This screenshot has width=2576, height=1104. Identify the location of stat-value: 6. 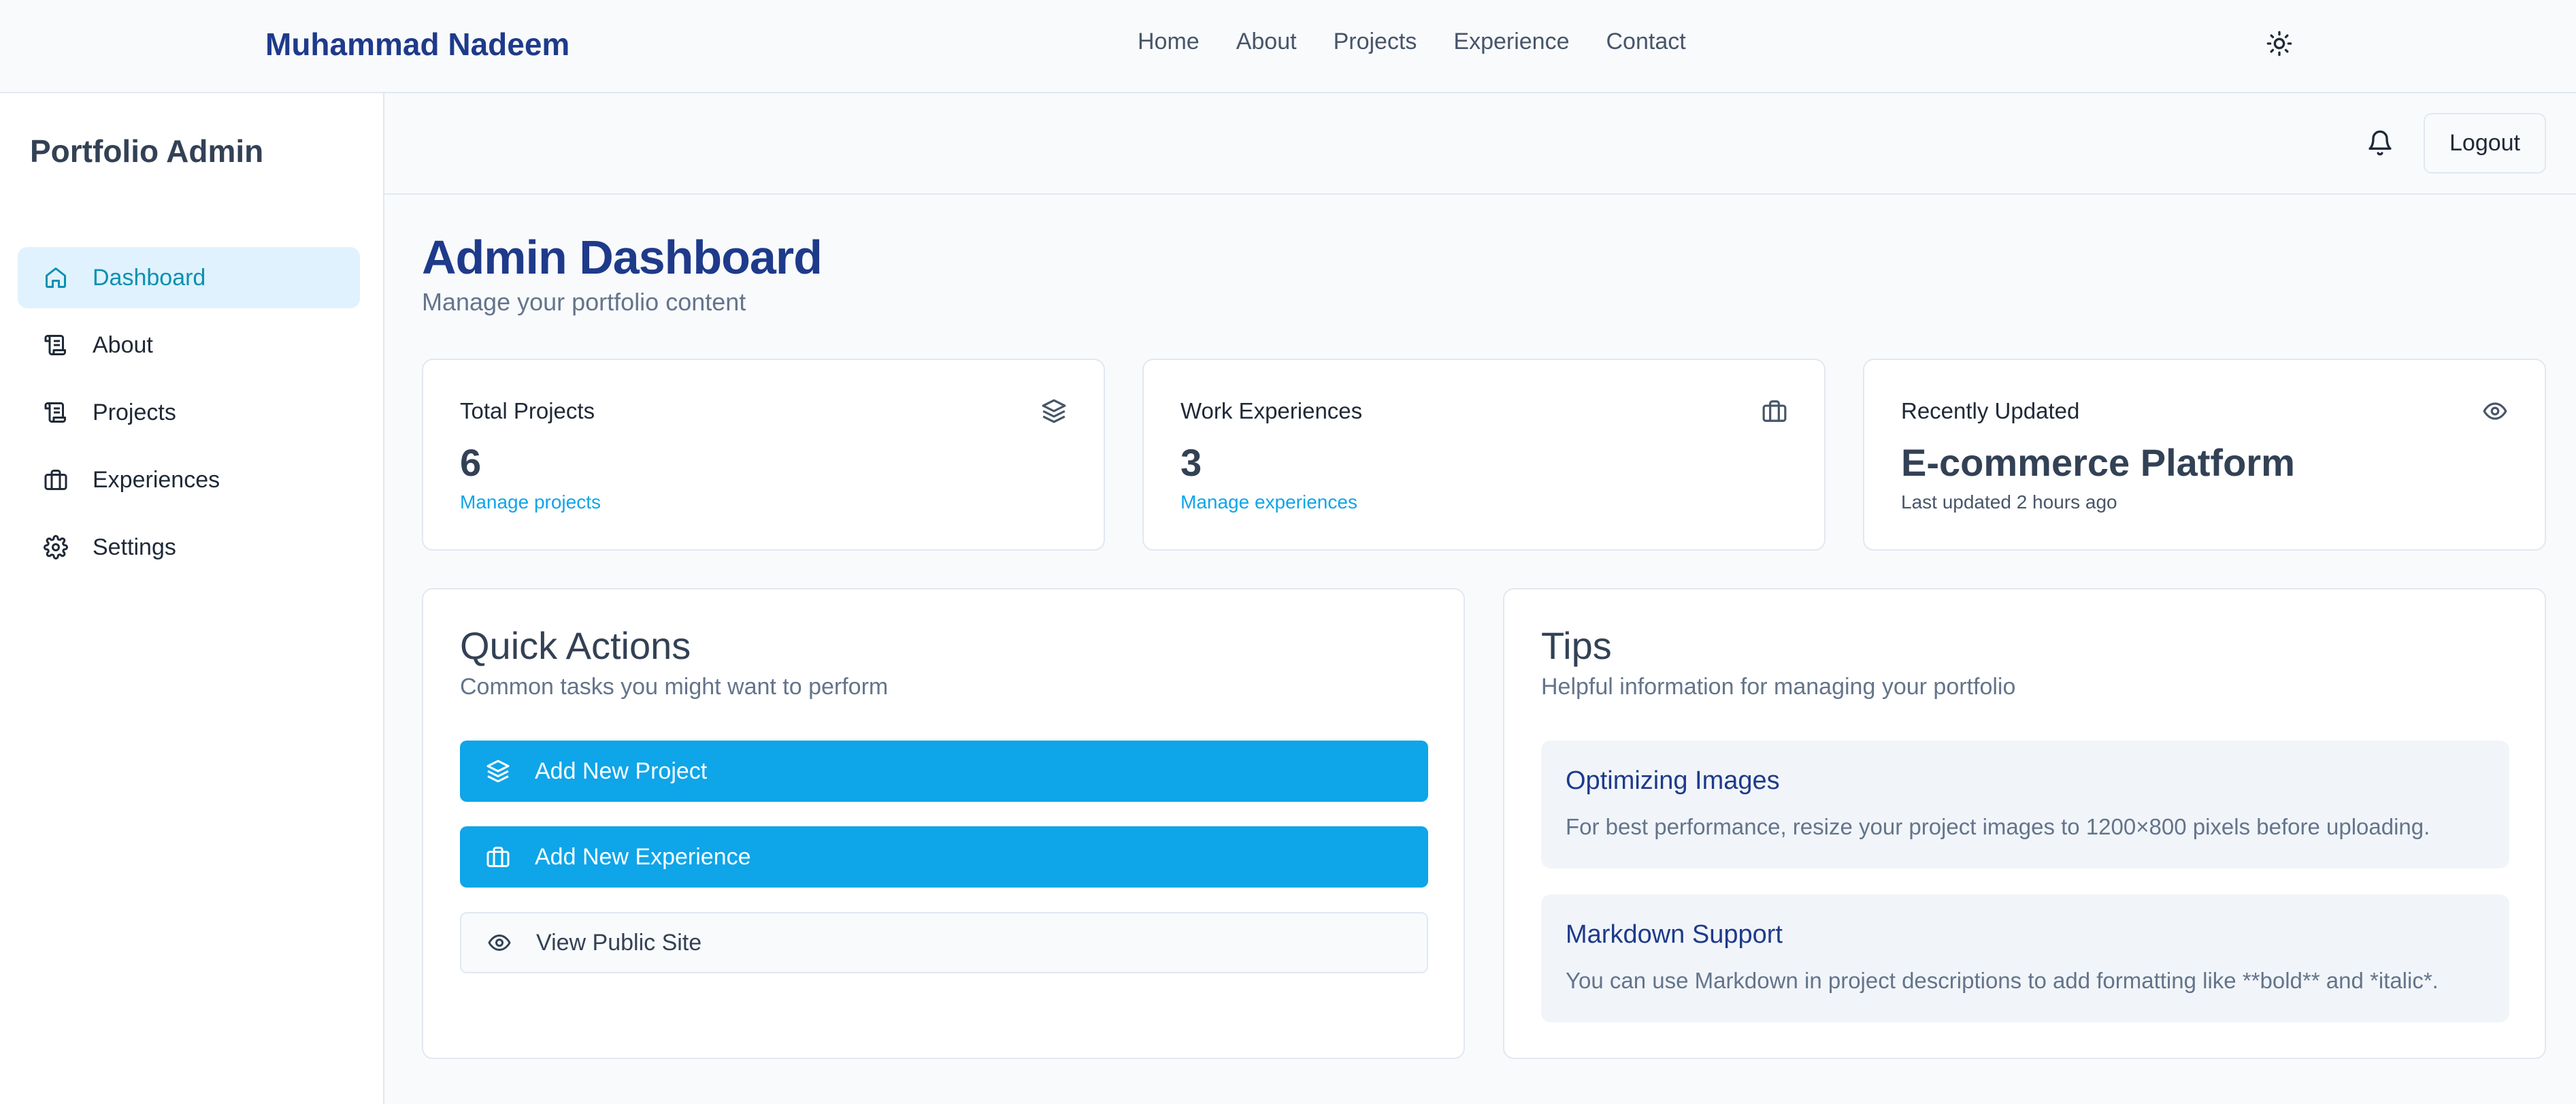
(471, 462).